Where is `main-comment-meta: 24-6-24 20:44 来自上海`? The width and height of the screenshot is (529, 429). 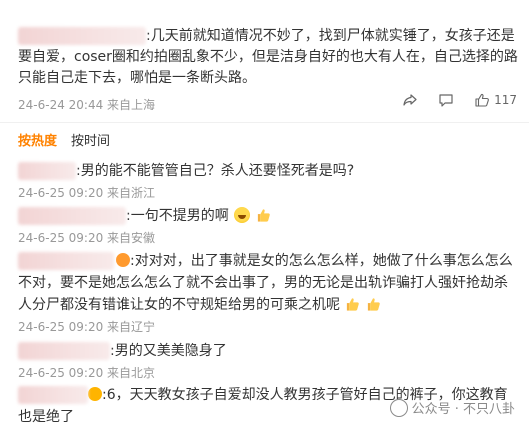 main-comment-meta: 24-6-24 20:44 来自上海 is located at coordinates (87, 105).